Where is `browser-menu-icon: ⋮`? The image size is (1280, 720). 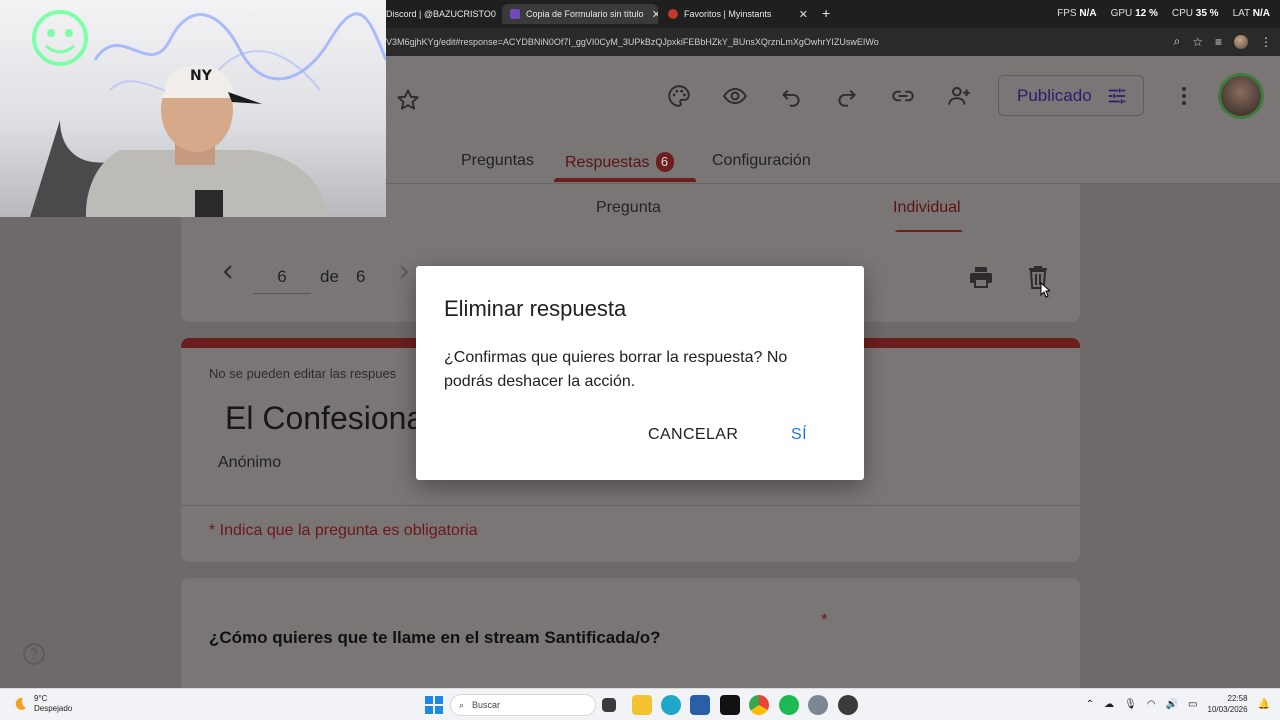
browser-menu-icon: ⋮ is located at coordinates (1266, 42).